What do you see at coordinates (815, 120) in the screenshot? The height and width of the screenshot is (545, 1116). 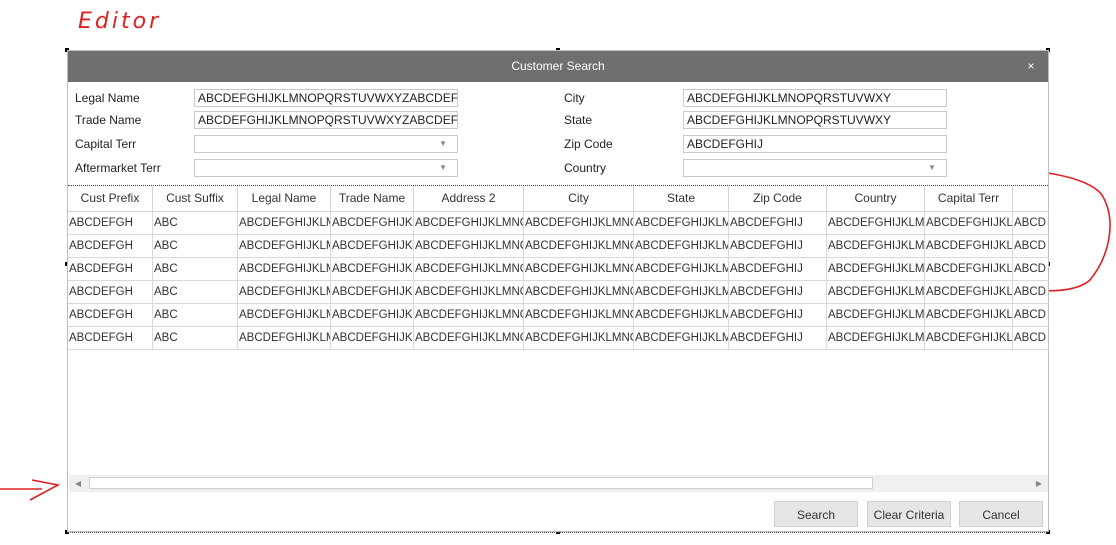 I see `state-input: ABCDEFGHIJKLMNOPQRSTUVWXY` at bounding box center [815, 120].